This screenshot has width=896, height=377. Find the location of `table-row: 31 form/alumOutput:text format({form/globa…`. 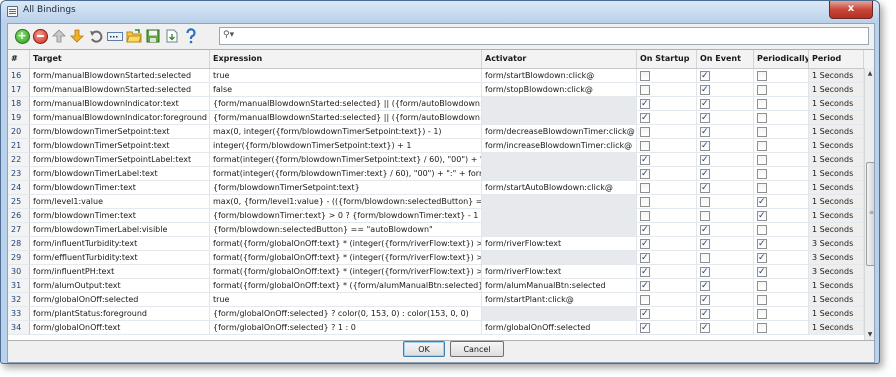

table-row: 31 form/alumOutput:text format({form/globa… is located at coordinates (436, 286).